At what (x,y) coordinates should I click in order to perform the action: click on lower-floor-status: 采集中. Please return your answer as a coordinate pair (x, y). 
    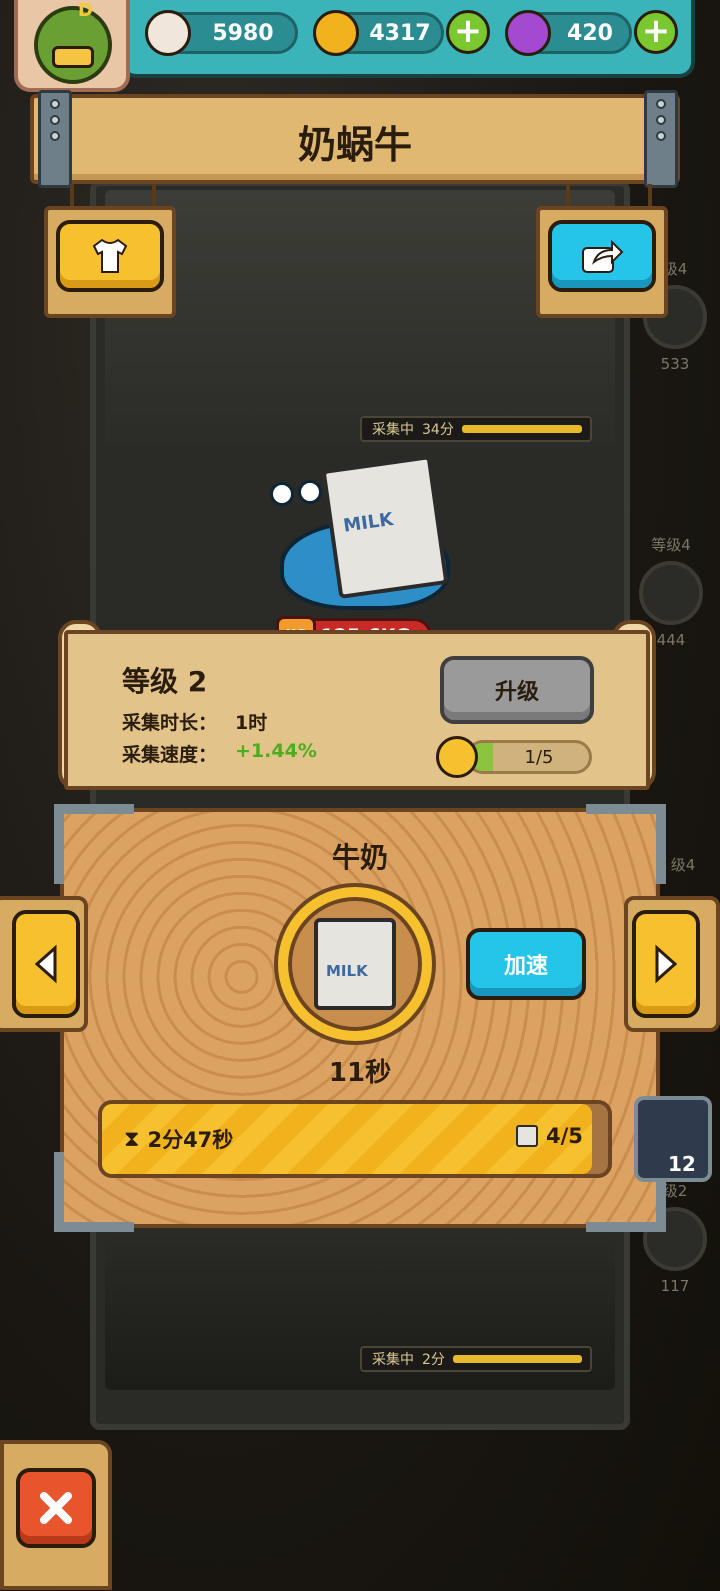
    Looking at the image, I should click on (393, 1360).